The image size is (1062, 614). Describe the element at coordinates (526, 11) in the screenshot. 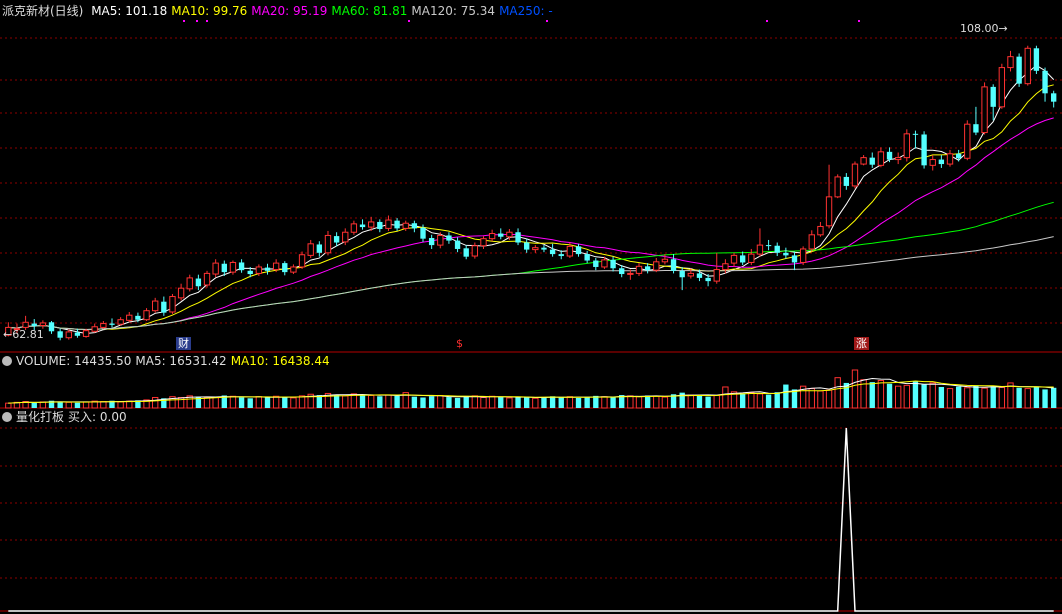

I see `ma-label: MA250: -` at that location.